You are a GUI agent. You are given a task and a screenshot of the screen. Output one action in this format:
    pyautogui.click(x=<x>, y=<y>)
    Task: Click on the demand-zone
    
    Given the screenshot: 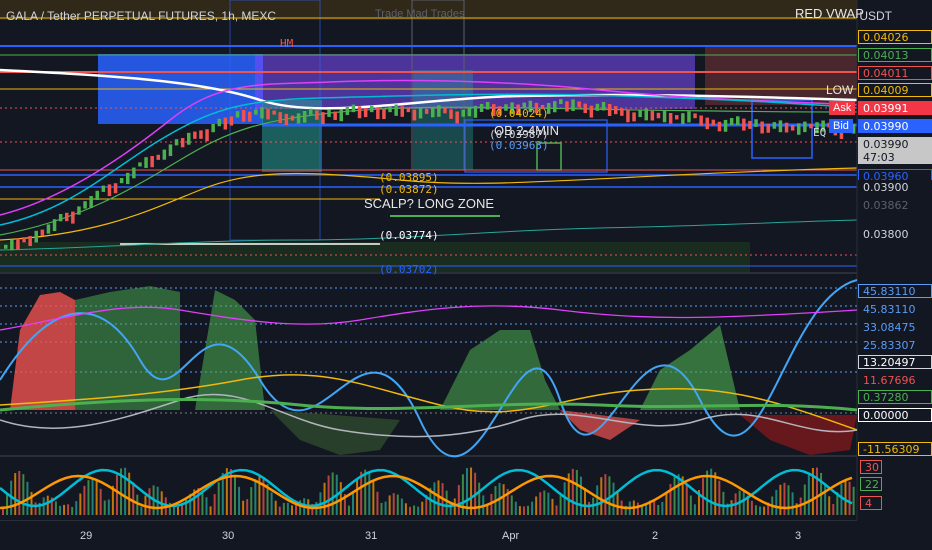 What is the action you would take?
    pyautogui.click(x=375, y=257)
    